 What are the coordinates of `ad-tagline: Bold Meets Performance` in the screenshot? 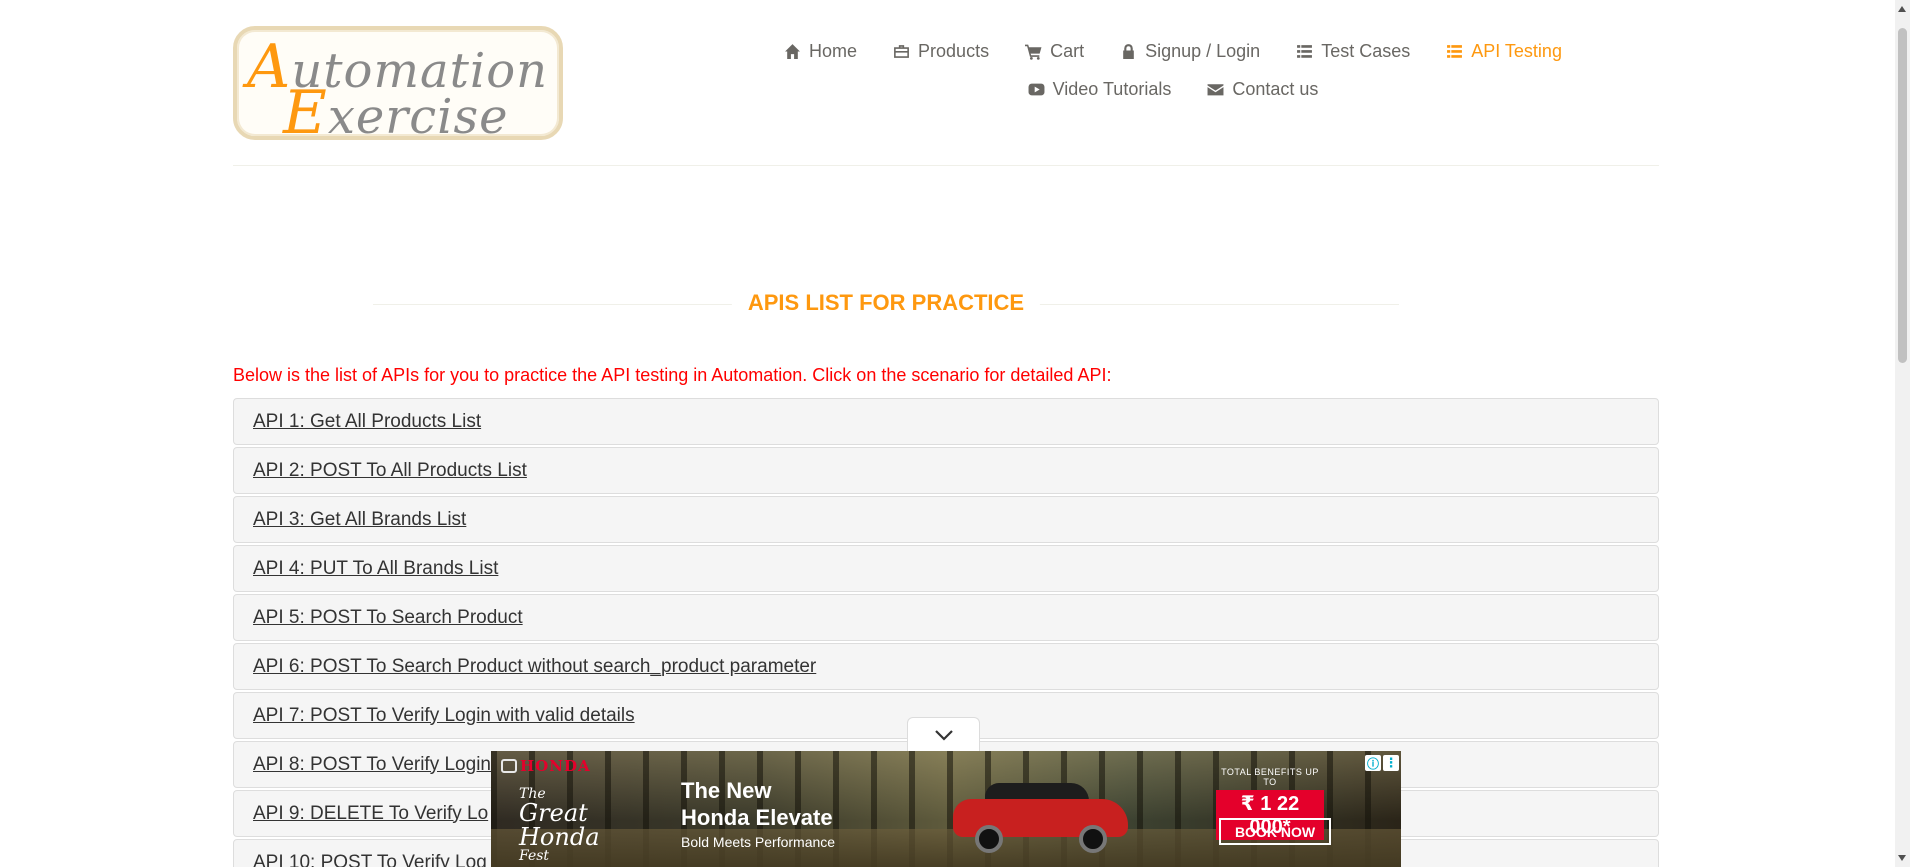 It's located at (758, 842).